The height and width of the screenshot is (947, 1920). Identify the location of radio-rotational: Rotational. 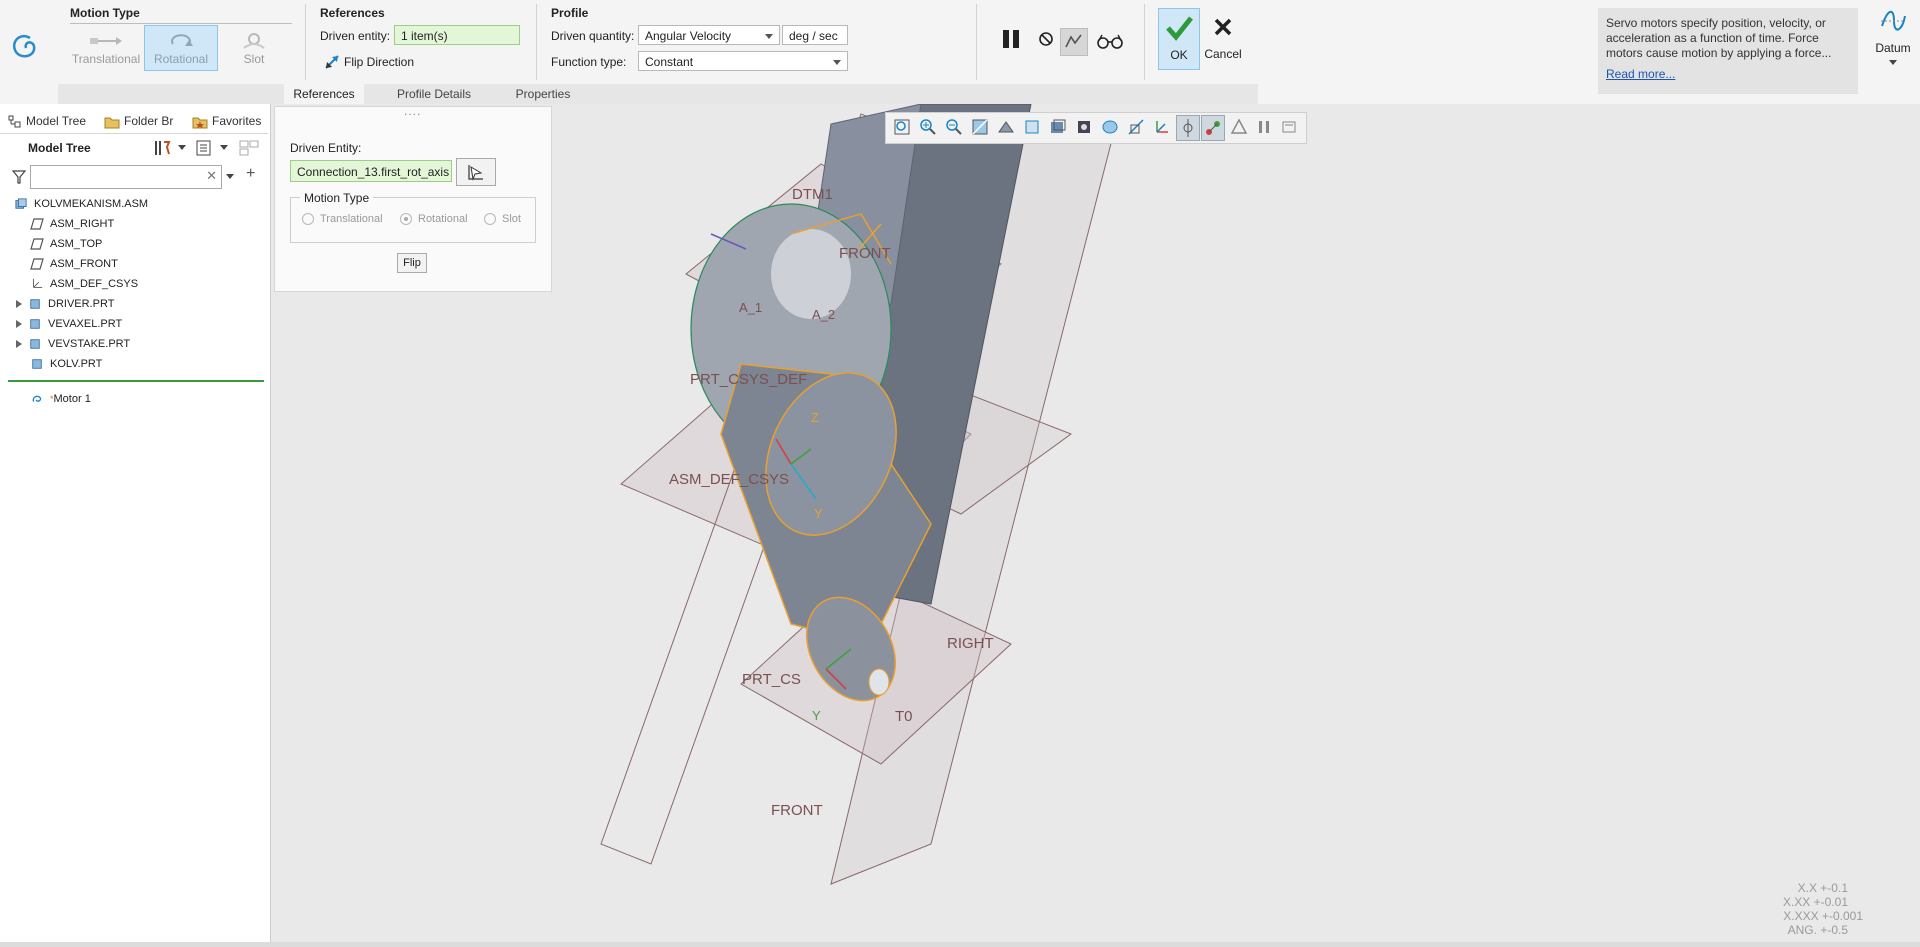
(434, 219).